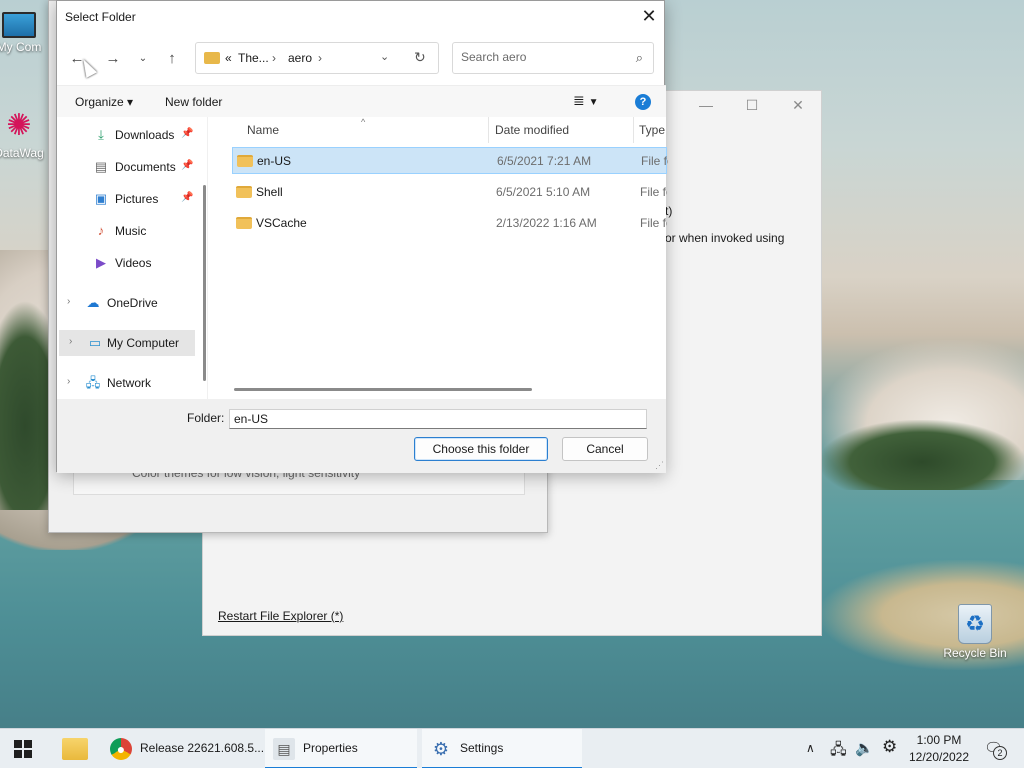 This screenshot has height=768, width=1024. Describe the element at coordinates (274, 161) in the screenshot. I see `file-name: en-US` at that location.